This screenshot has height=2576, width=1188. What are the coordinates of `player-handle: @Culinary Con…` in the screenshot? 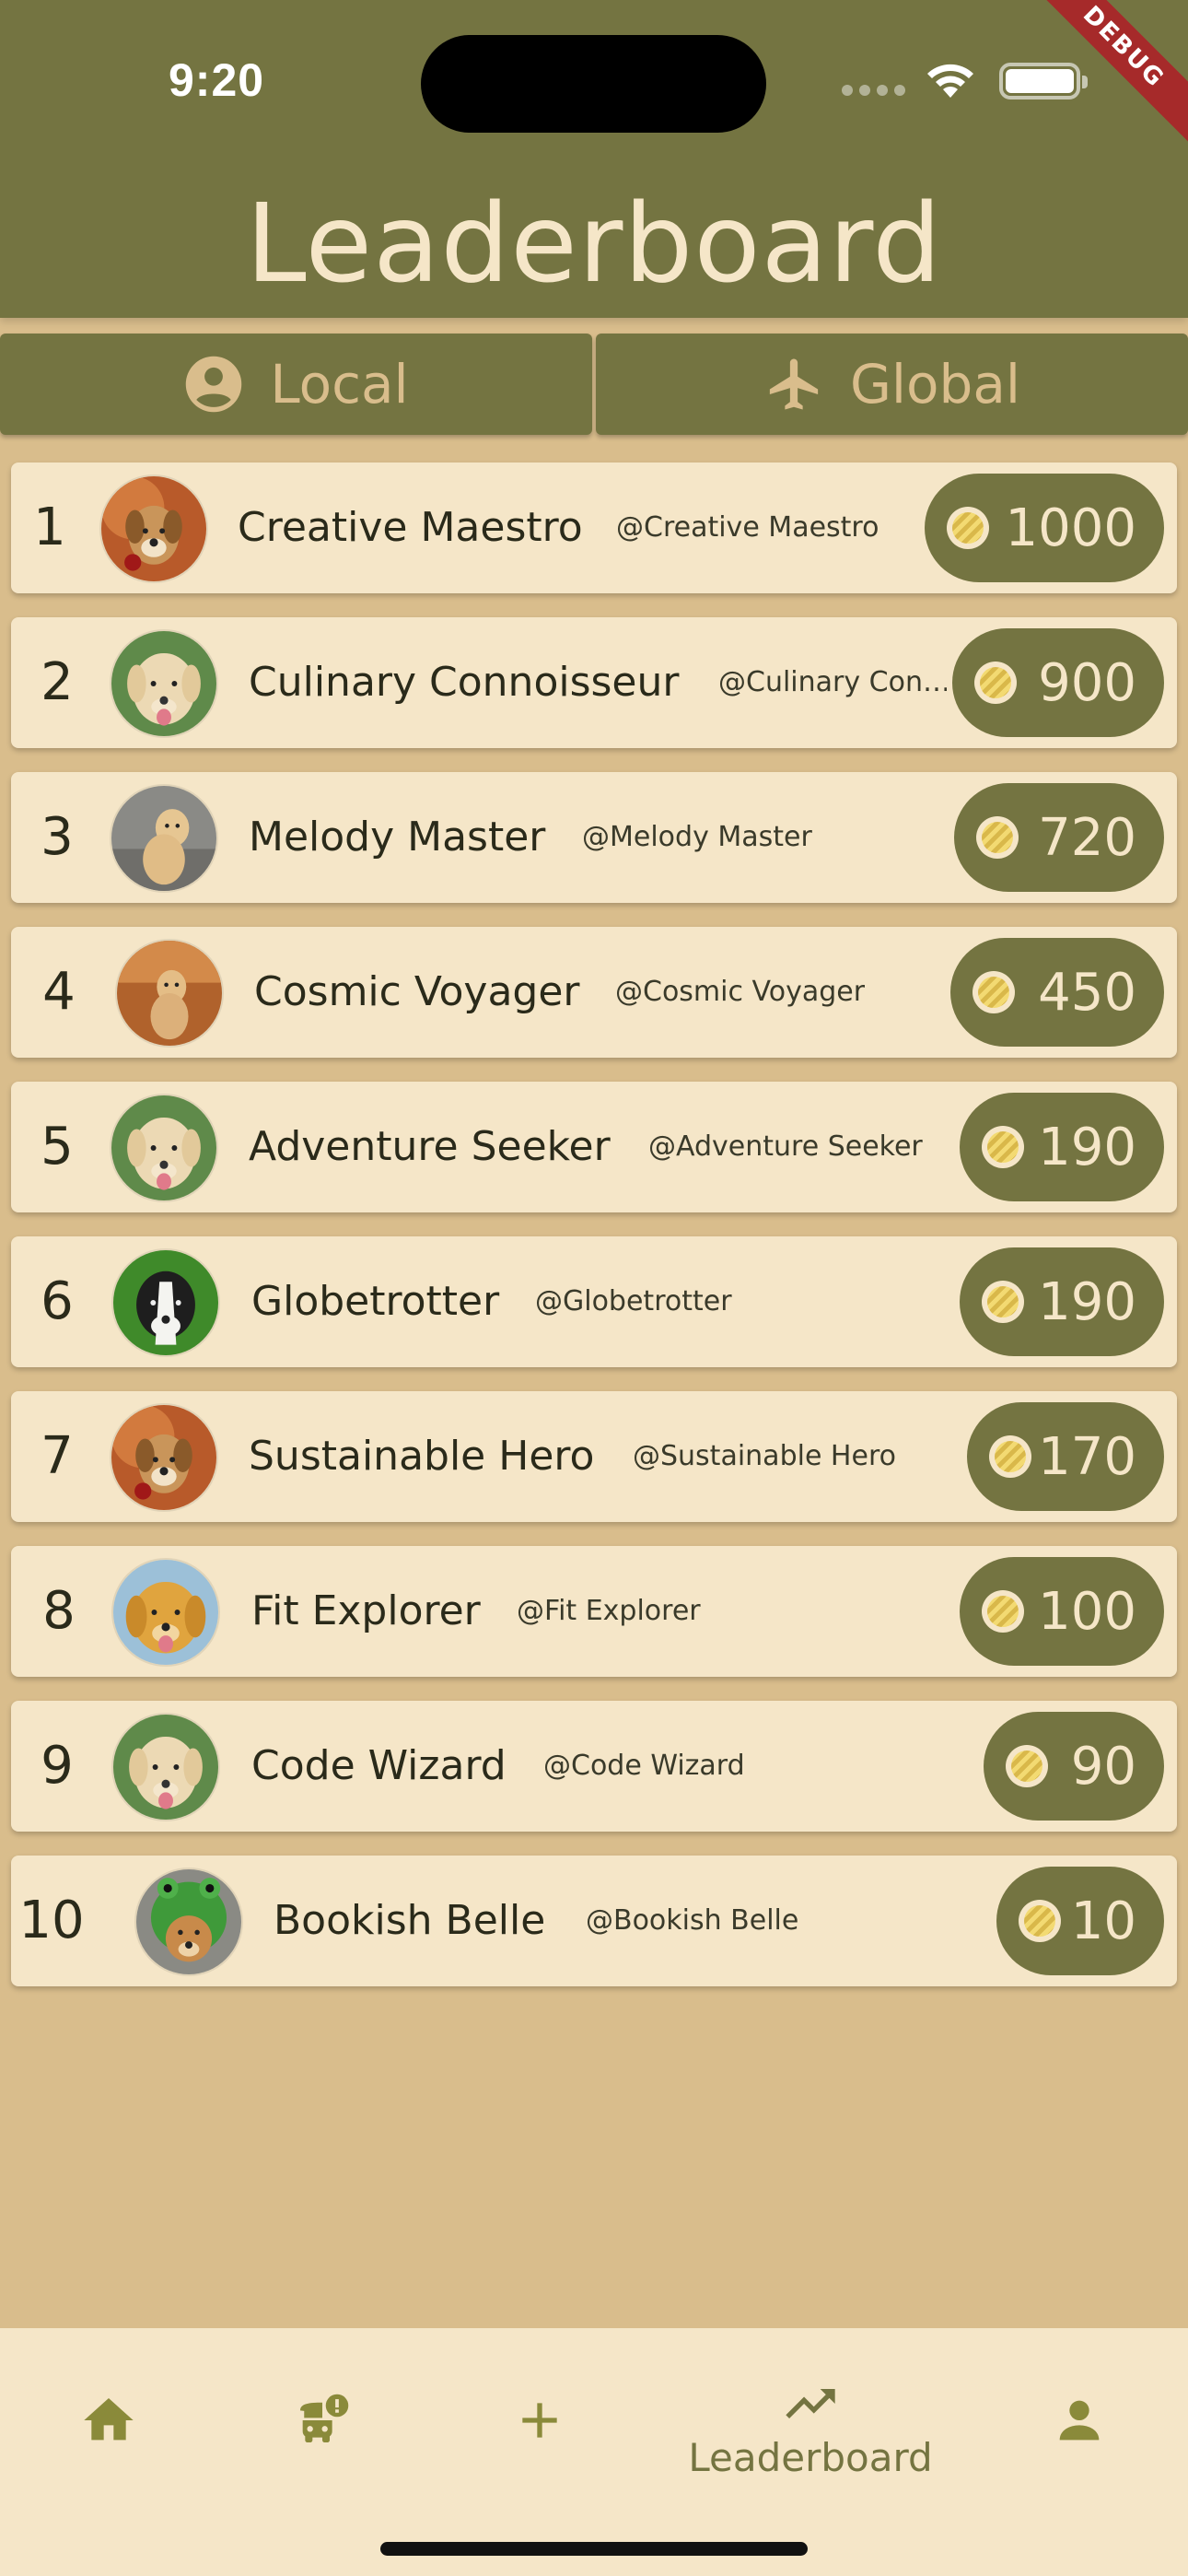 It's located at (832, 682).